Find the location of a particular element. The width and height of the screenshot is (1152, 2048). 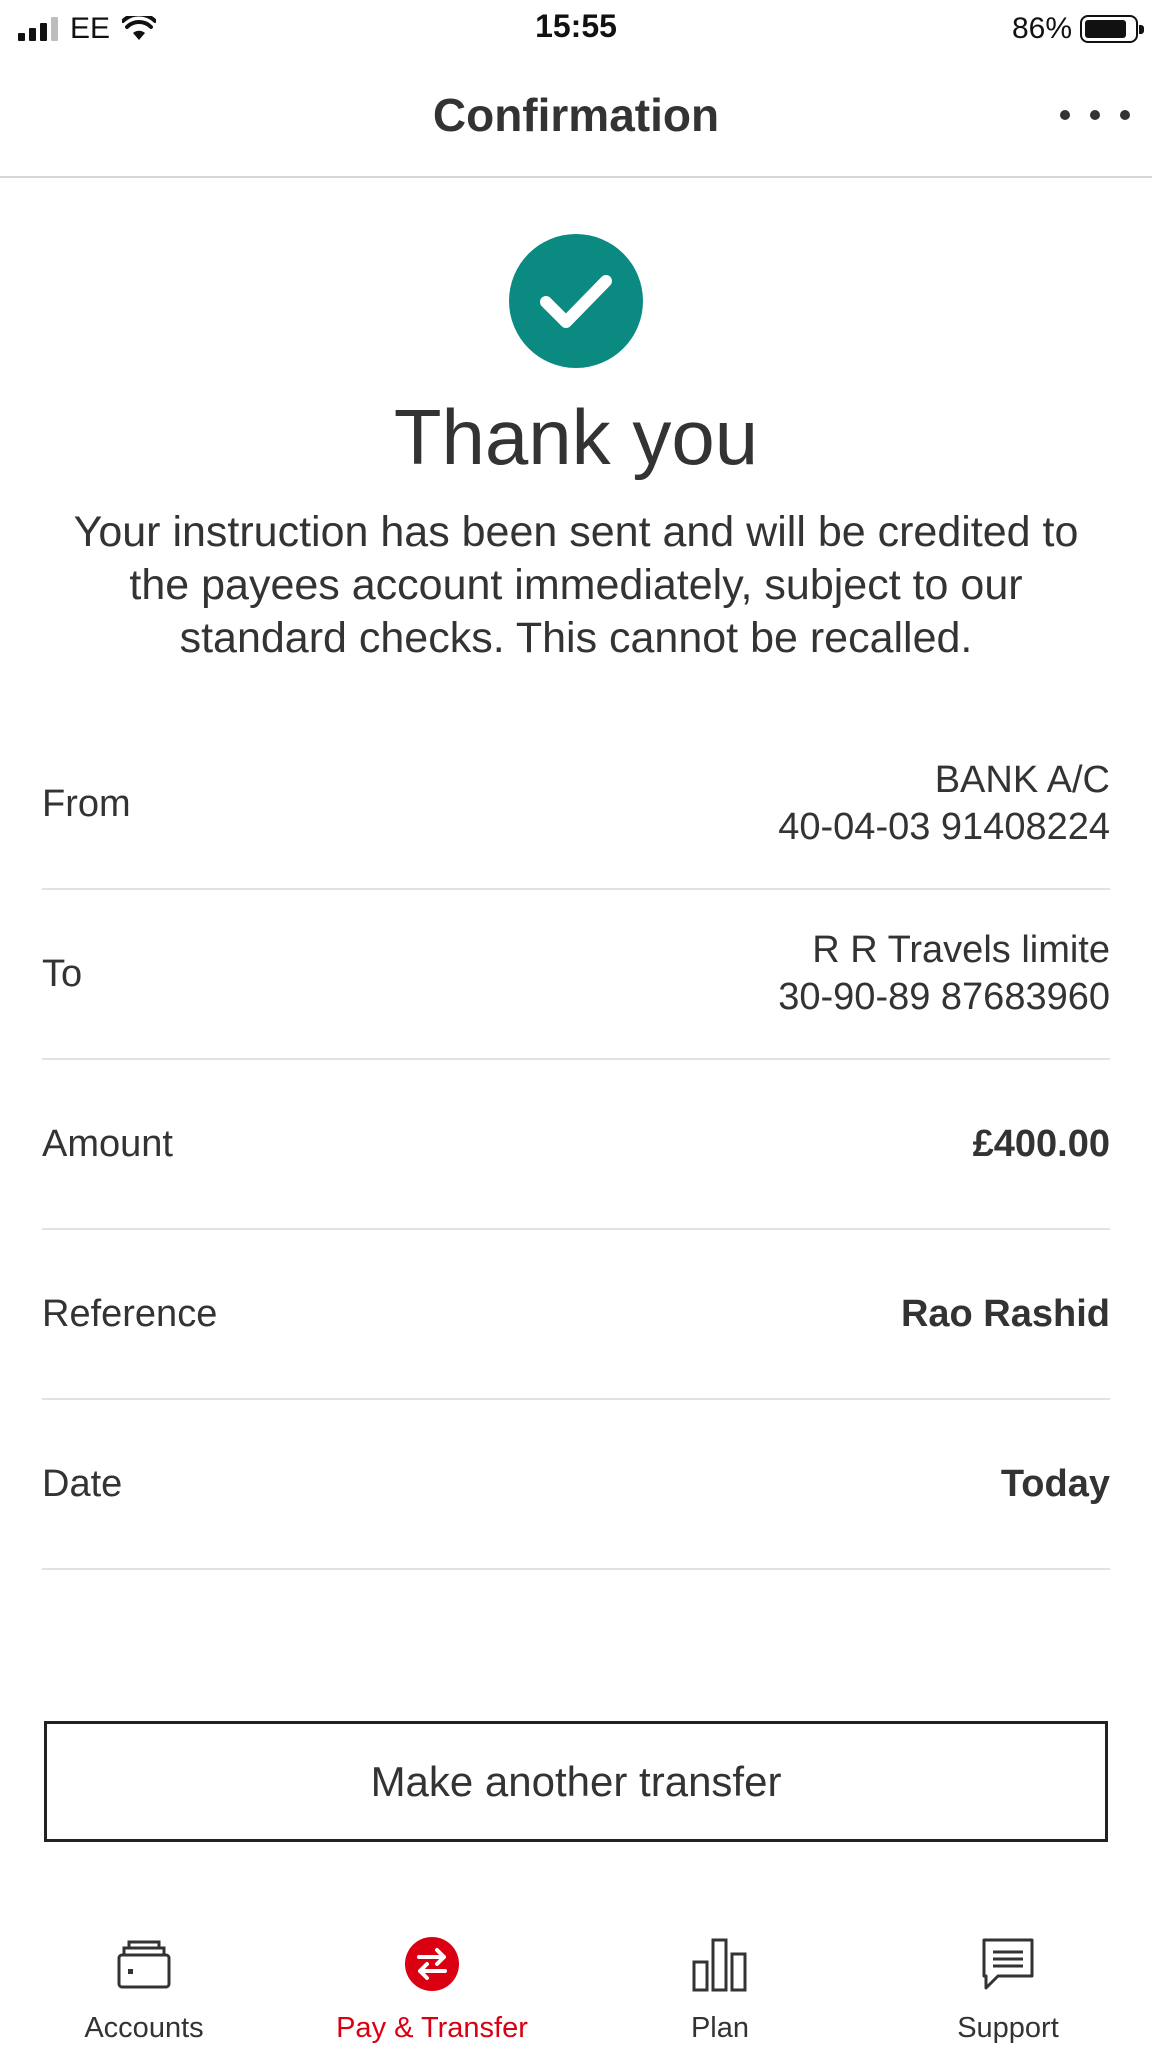

thank-you-heading: Thank you is located at coordinates (576, 437).